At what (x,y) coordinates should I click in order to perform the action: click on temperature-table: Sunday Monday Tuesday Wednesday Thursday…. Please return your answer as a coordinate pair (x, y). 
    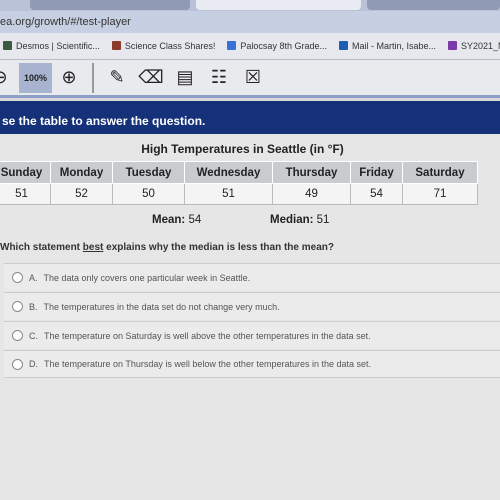
    Looking at the image, I should click on (239, 183).